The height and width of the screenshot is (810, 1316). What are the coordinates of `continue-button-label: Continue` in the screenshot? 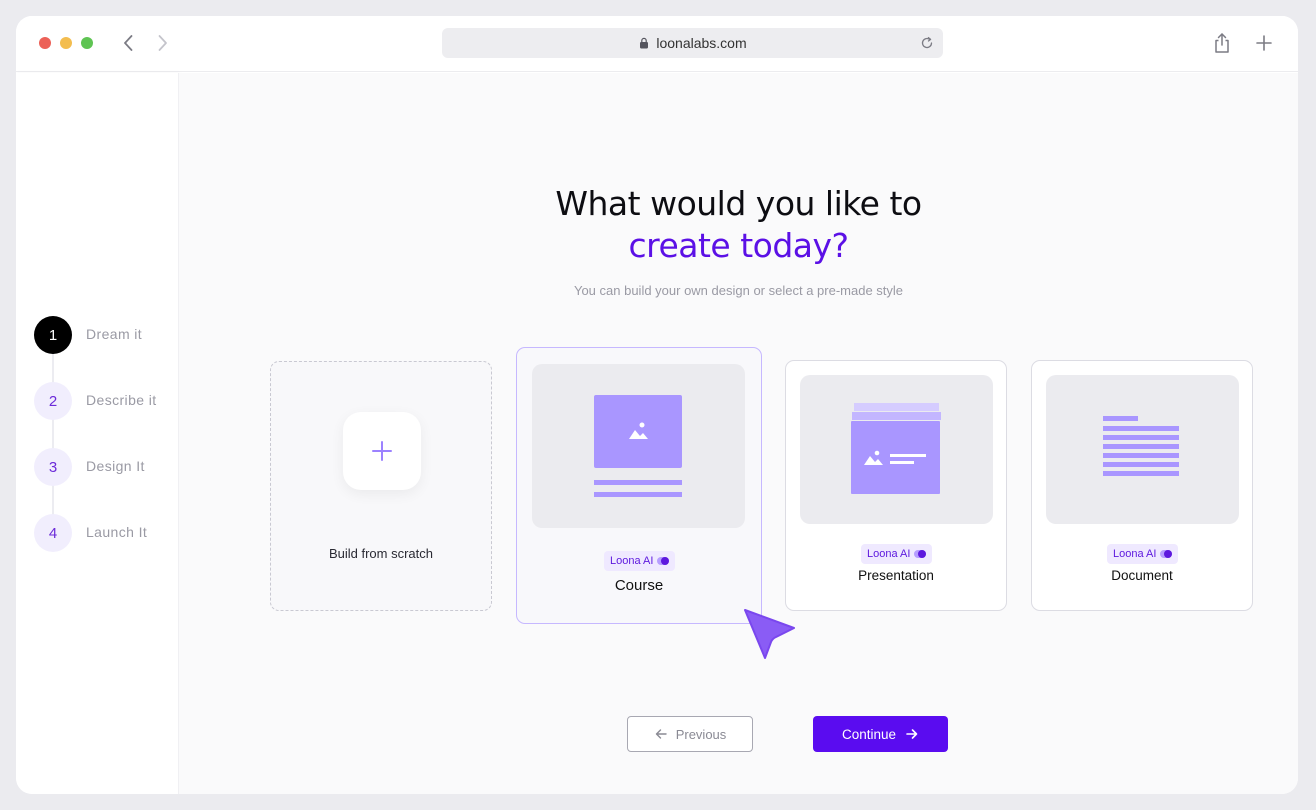 It's located at (869, 734).